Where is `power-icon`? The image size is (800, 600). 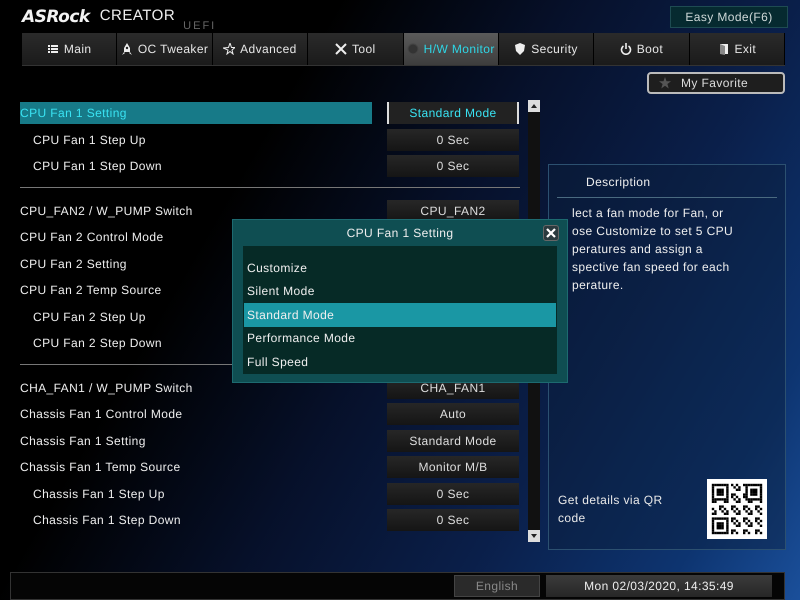 power-icon is located at coordinates (626, 49).